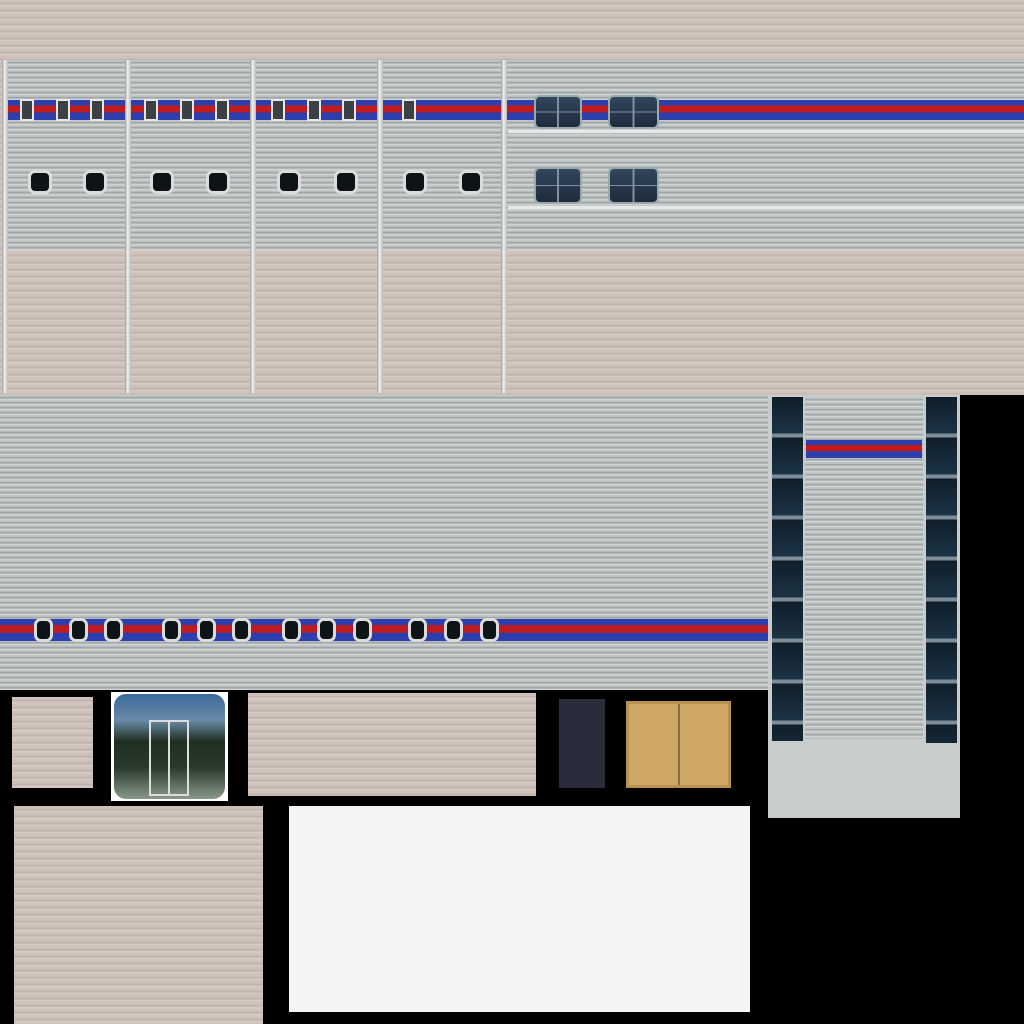 This screenshot has height=1024, width=1024. What do you see at coordinates (864, 449) in the screenshot?
I see `tower-stripe` at bounding box center [864, 449].